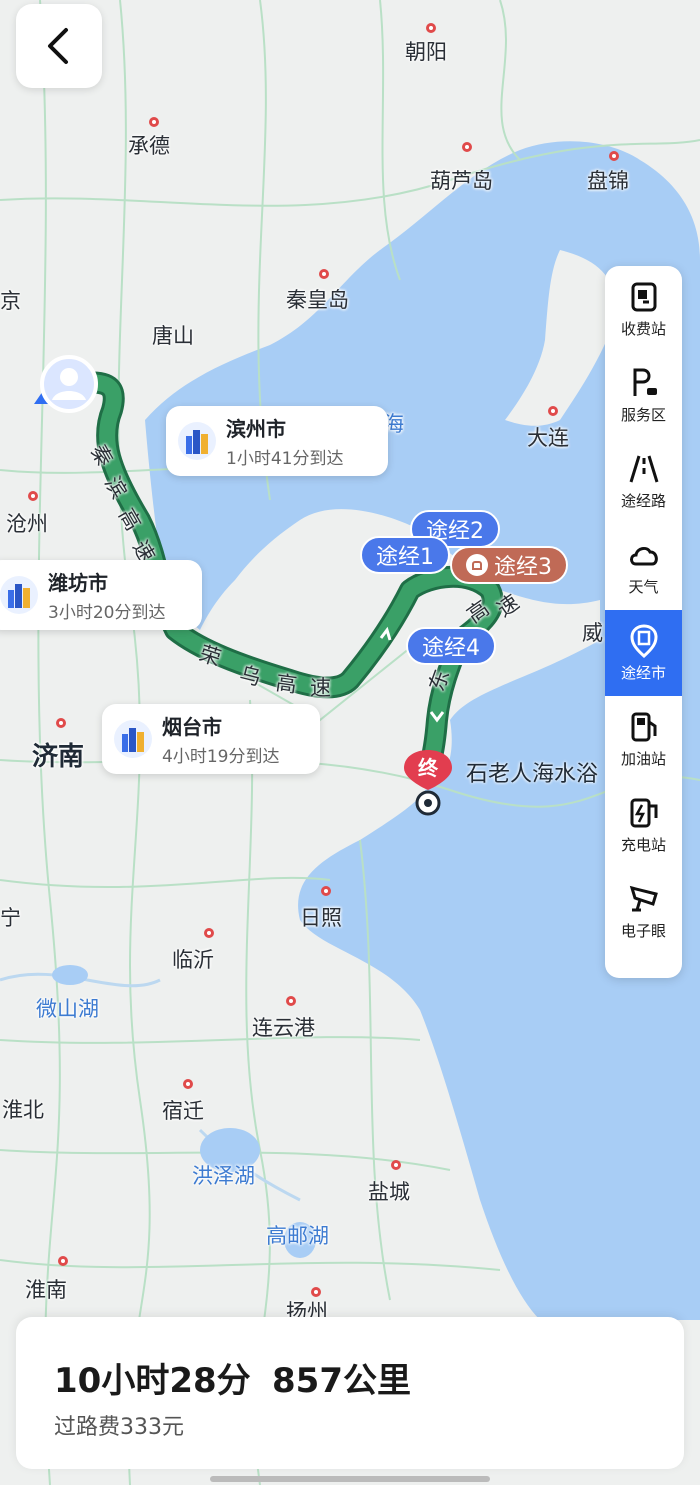 This screenshot has width=700, height=1485. What do you see at coordinates (428, 768) in the screenshot?
I see `destination-end-badge: 终` at bounding box center [428, 768].